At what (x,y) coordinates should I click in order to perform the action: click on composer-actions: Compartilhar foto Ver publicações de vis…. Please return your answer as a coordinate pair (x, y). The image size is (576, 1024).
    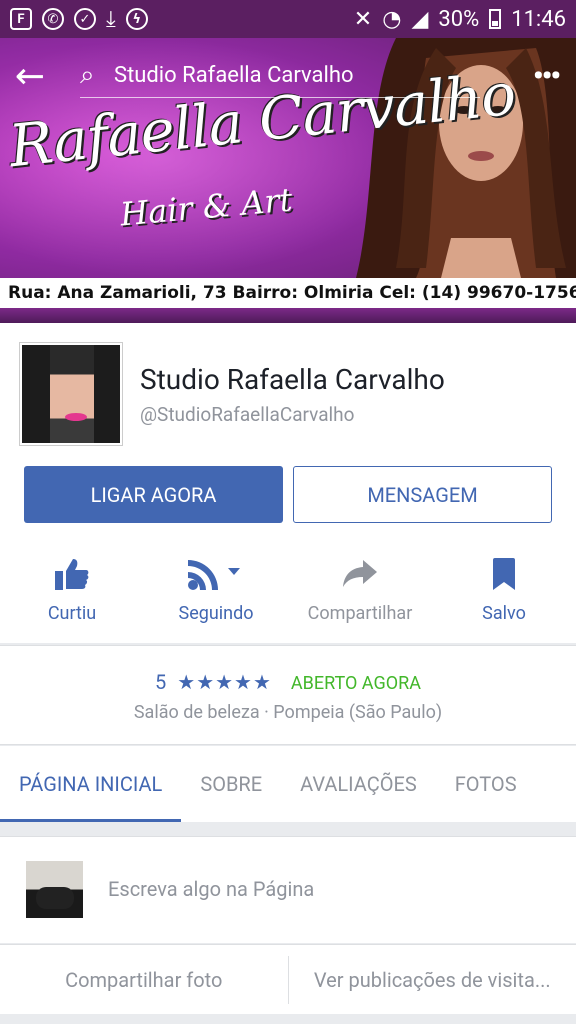
    Looking at the image, I should click on (288, 979).